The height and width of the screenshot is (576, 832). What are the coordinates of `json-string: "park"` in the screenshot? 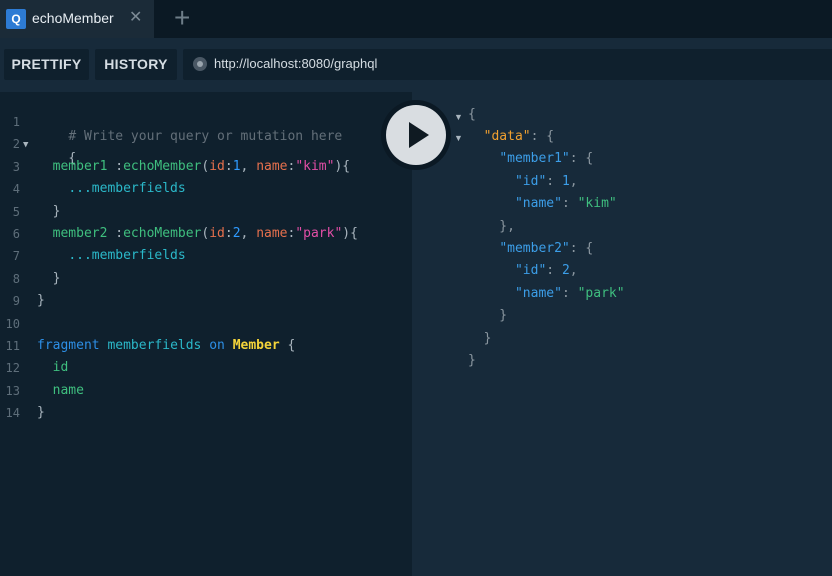 It's located at (601, 293).